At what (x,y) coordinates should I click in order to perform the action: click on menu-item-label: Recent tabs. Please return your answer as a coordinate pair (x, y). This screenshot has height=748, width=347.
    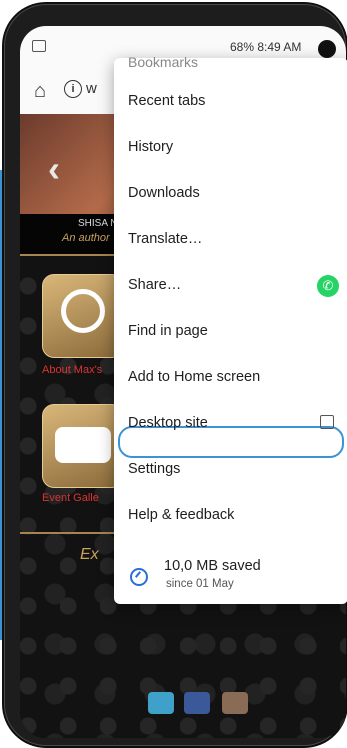
    Looking at the image, I should click on (167, 101).